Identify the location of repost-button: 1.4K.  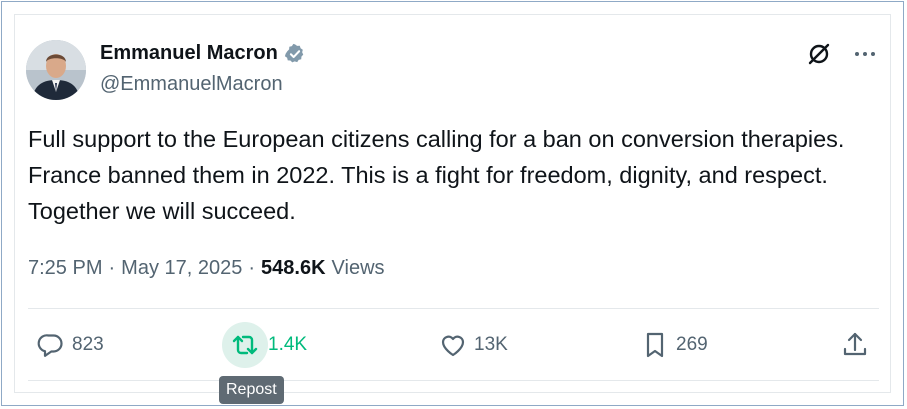
(264, 345).